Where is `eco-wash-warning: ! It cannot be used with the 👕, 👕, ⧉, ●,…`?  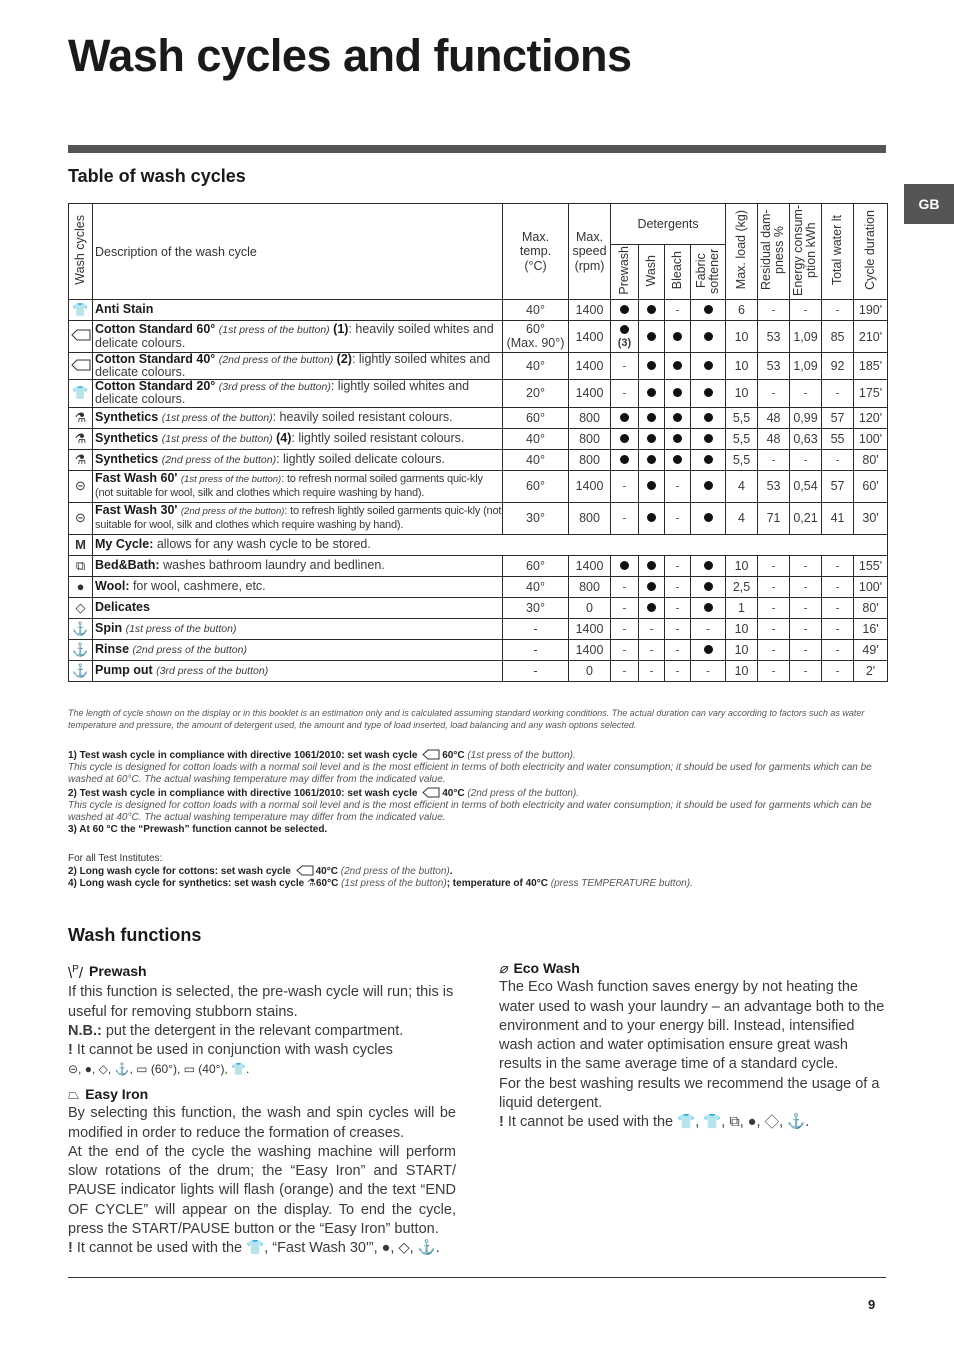
eco-wash-warning: ! It cannot be used with the 👕, 👕, ⧉, ●,… is located at coordinates (654, 1122).